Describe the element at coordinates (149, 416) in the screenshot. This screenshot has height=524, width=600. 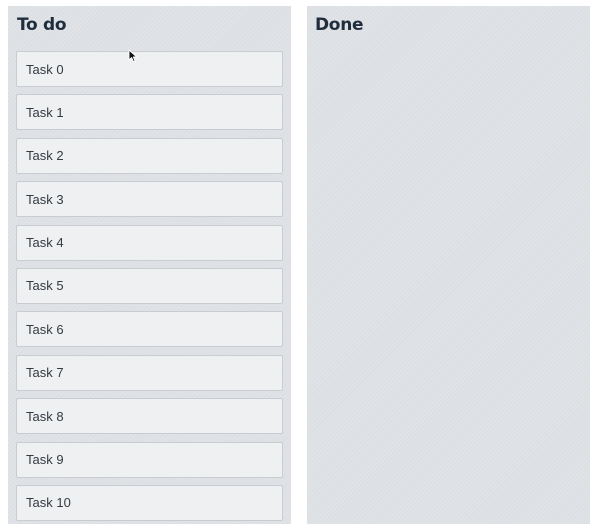
I see `task-card: Task 8` at that location.